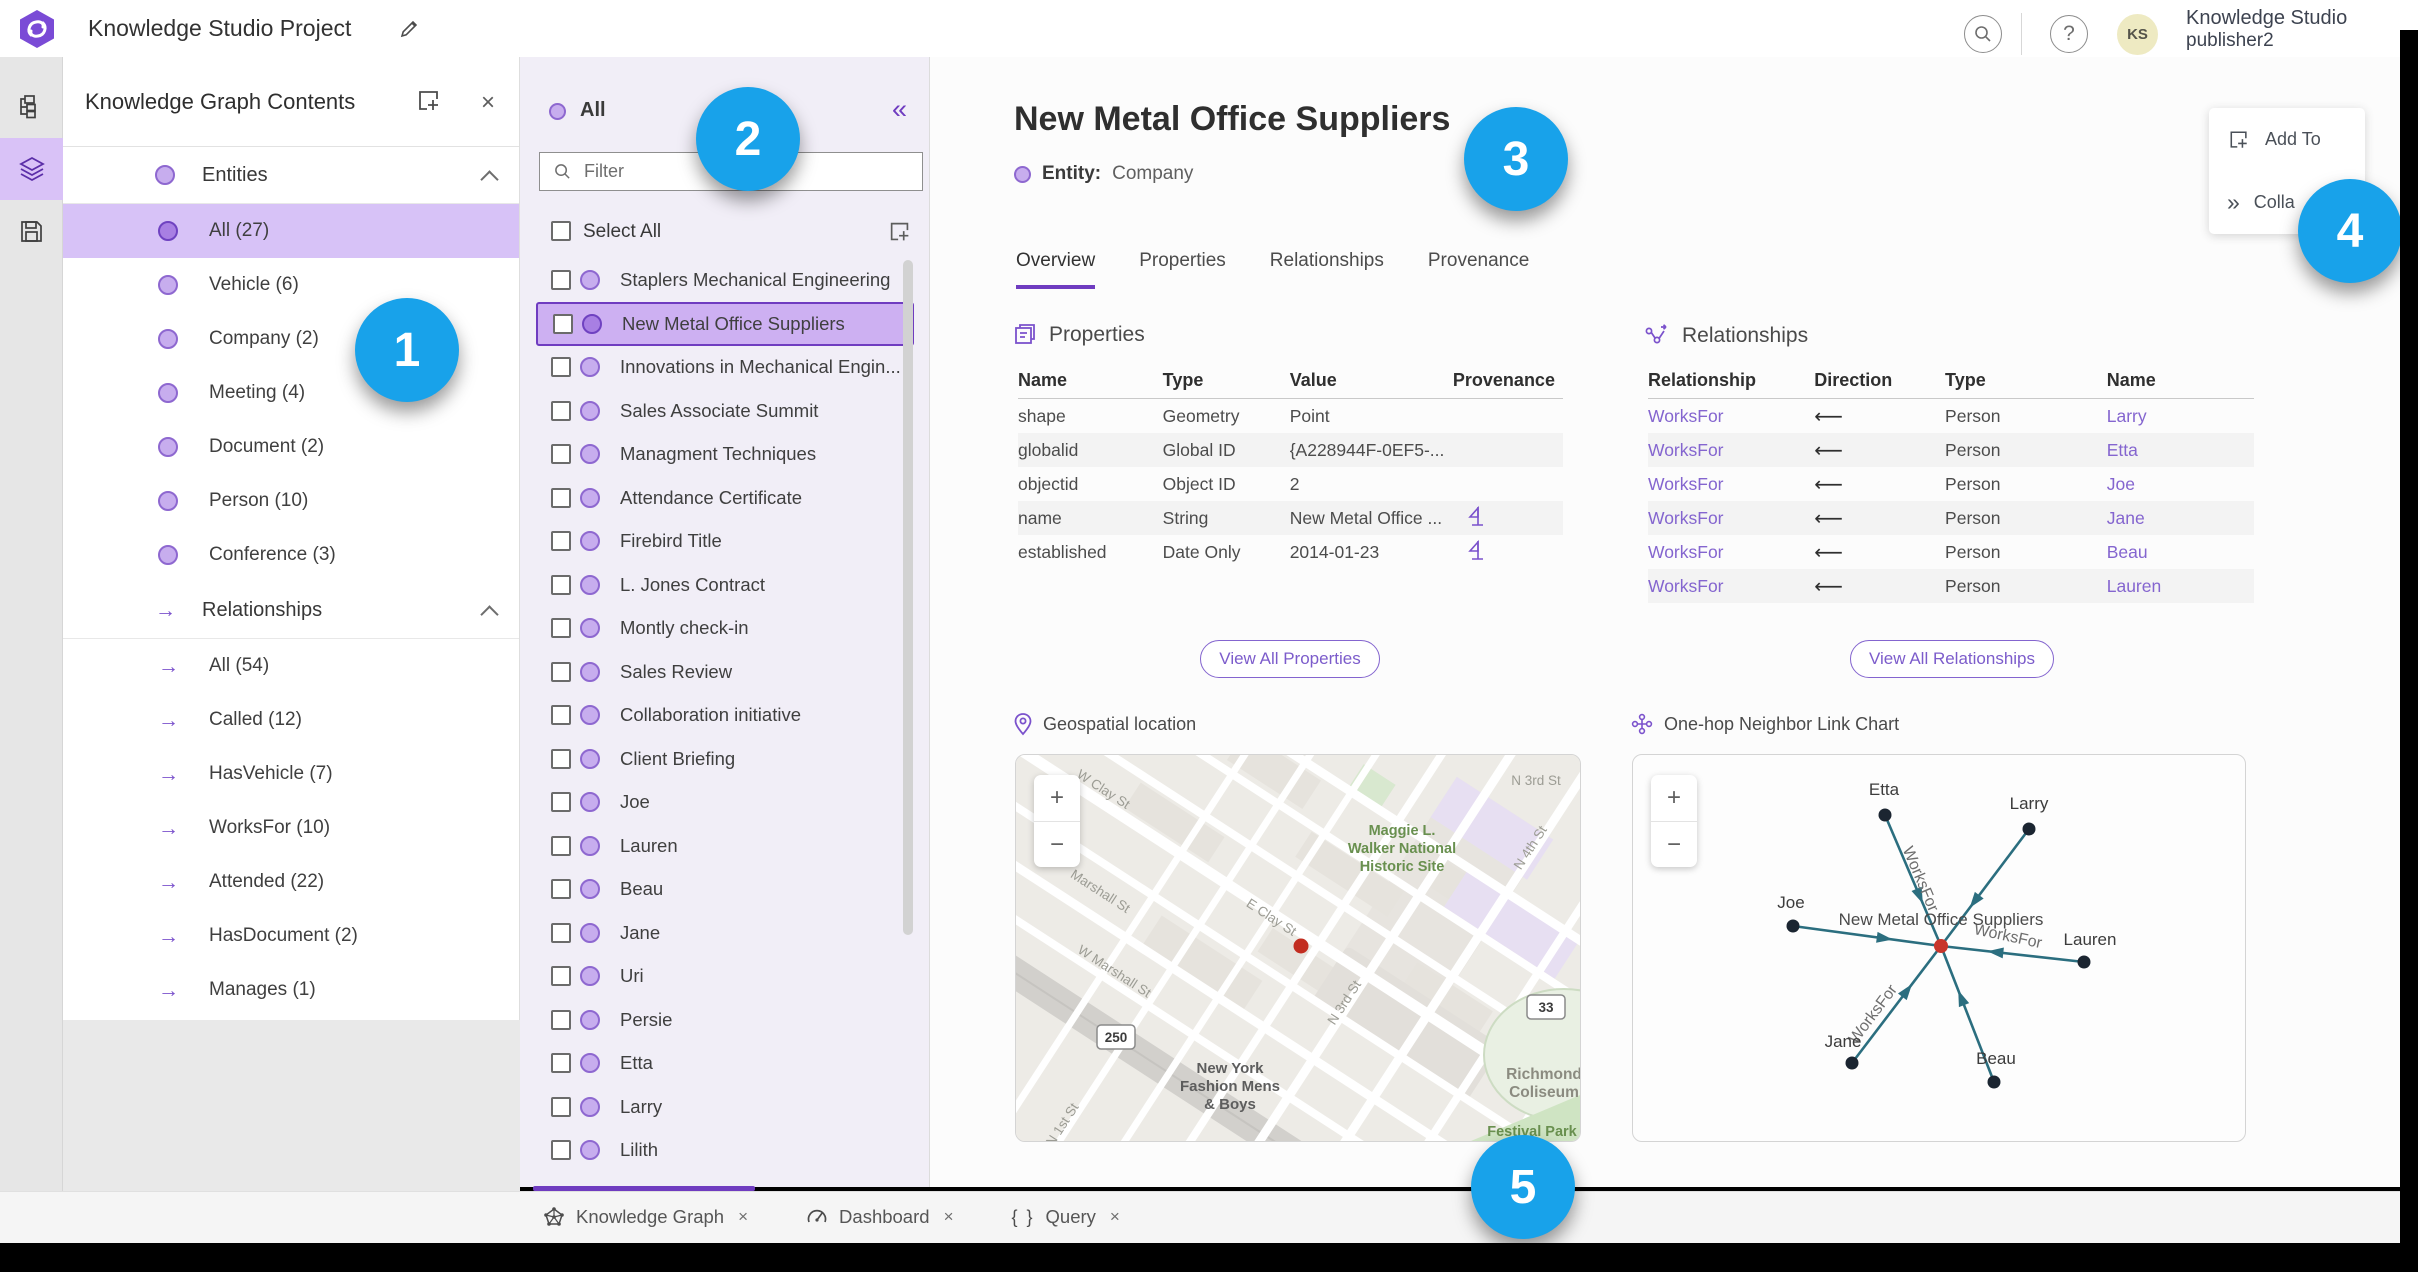 Image resolution: width=2418 pixels, height=1272 pixels. What do you see at coordinates (2084, 962) in the screenshot?
I see `node-lauren` at bounding box center [2084, 962].